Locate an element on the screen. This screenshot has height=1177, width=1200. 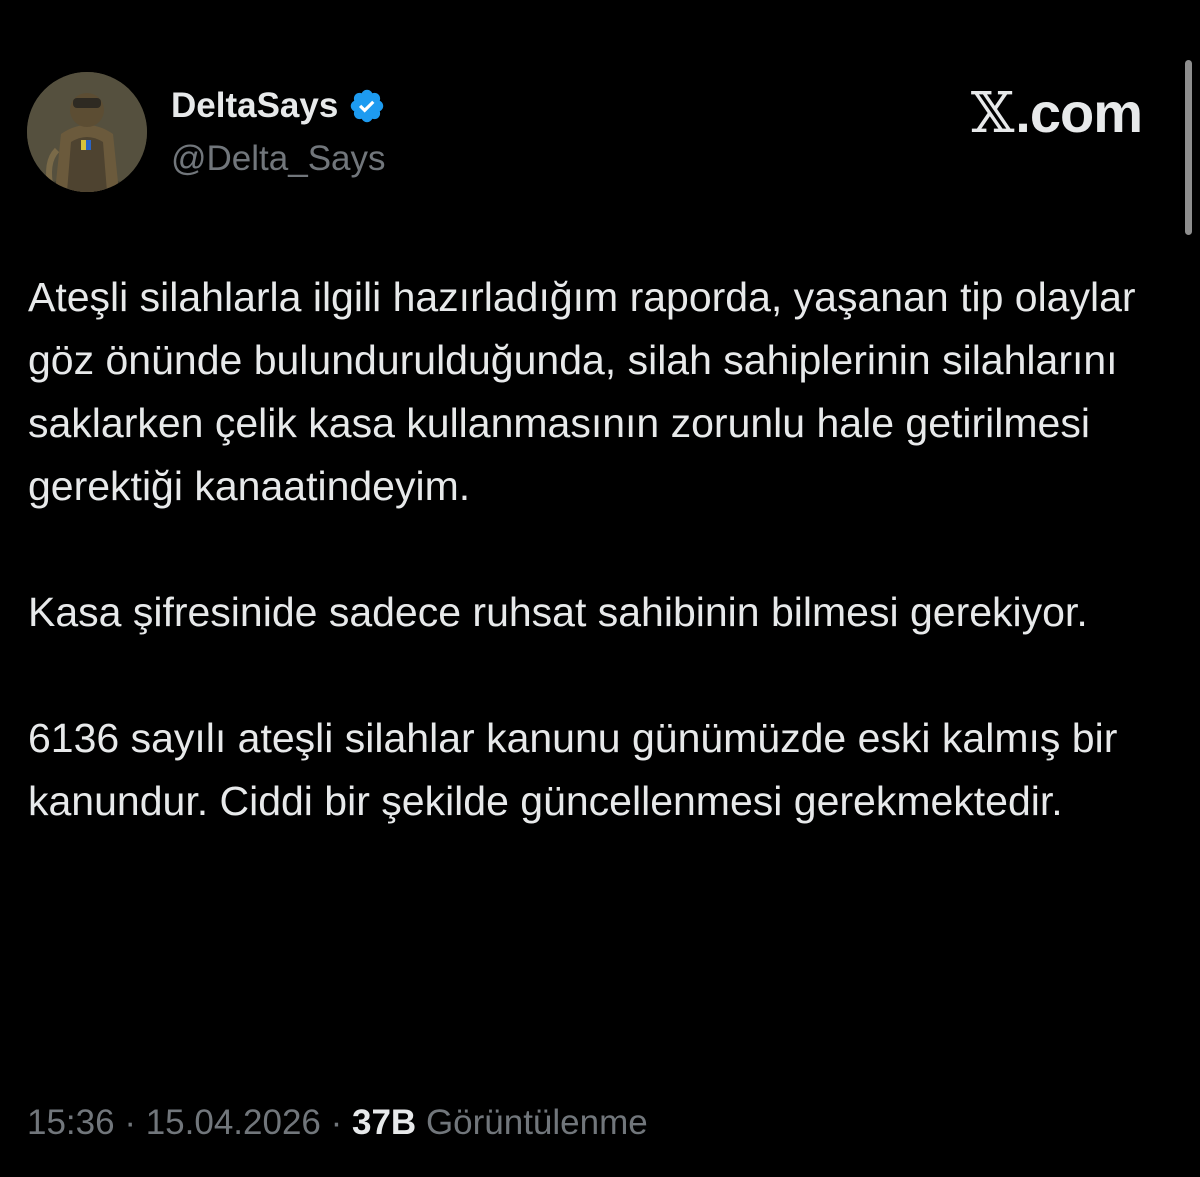
author-display-name: DeltaSays is located at coordinates (278, 106).